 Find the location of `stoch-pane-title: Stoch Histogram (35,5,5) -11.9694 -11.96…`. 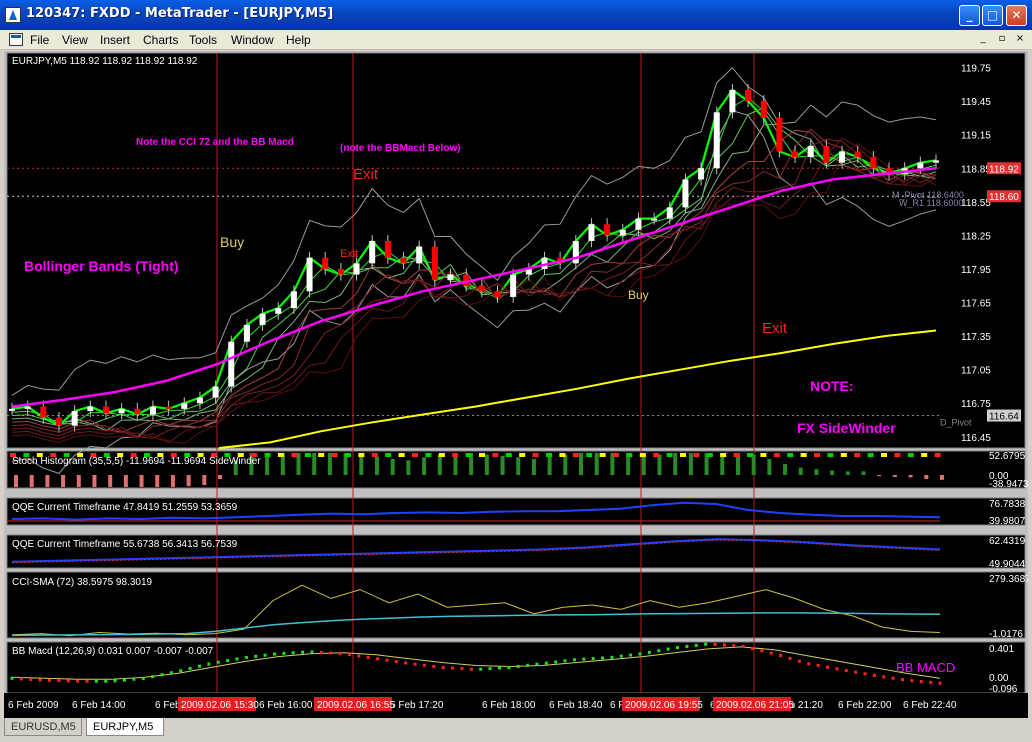

stoch-pane-title: Stoch Histogram (35,5,5) -11.9694 -11.96… is located at coordinates (136, 461).